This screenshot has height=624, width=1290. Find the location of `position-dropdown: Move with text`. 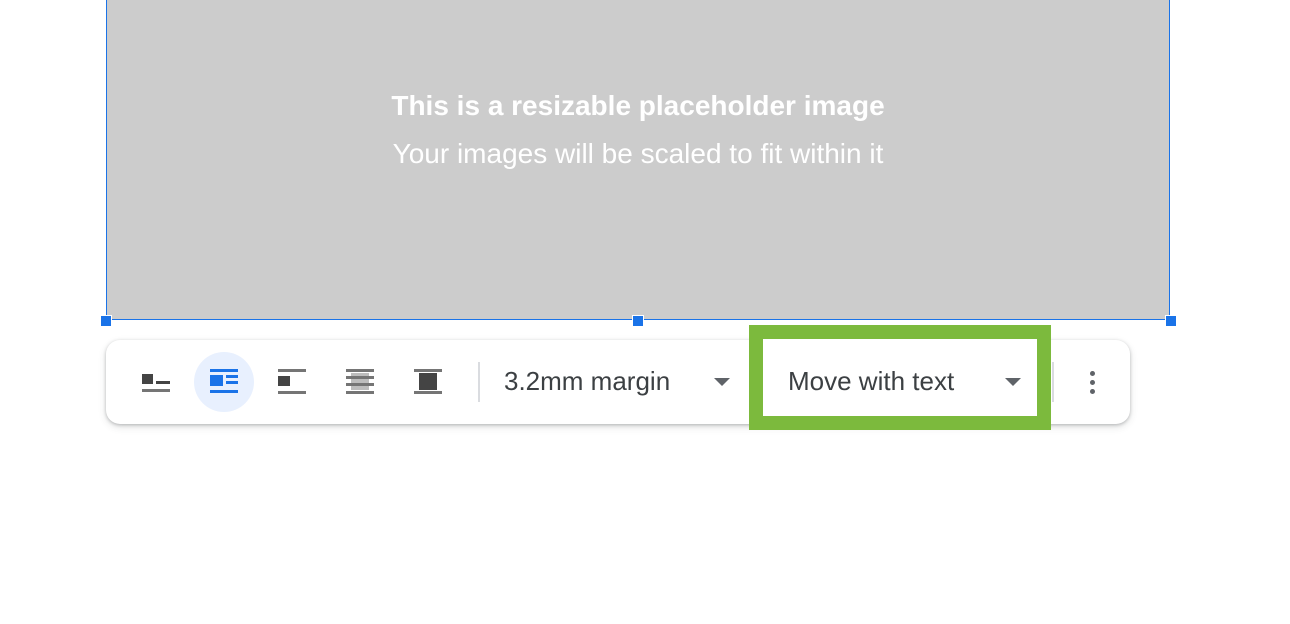

position-dropdown: Move with text is located at coordinates (900, 377).